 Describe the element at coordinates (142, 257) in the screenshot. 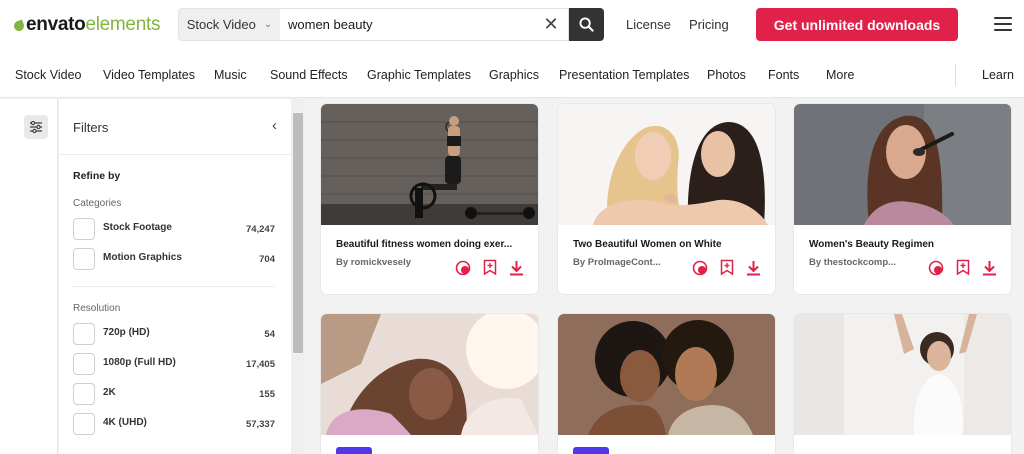

I see `option-label: Motion Graphics` at that location.